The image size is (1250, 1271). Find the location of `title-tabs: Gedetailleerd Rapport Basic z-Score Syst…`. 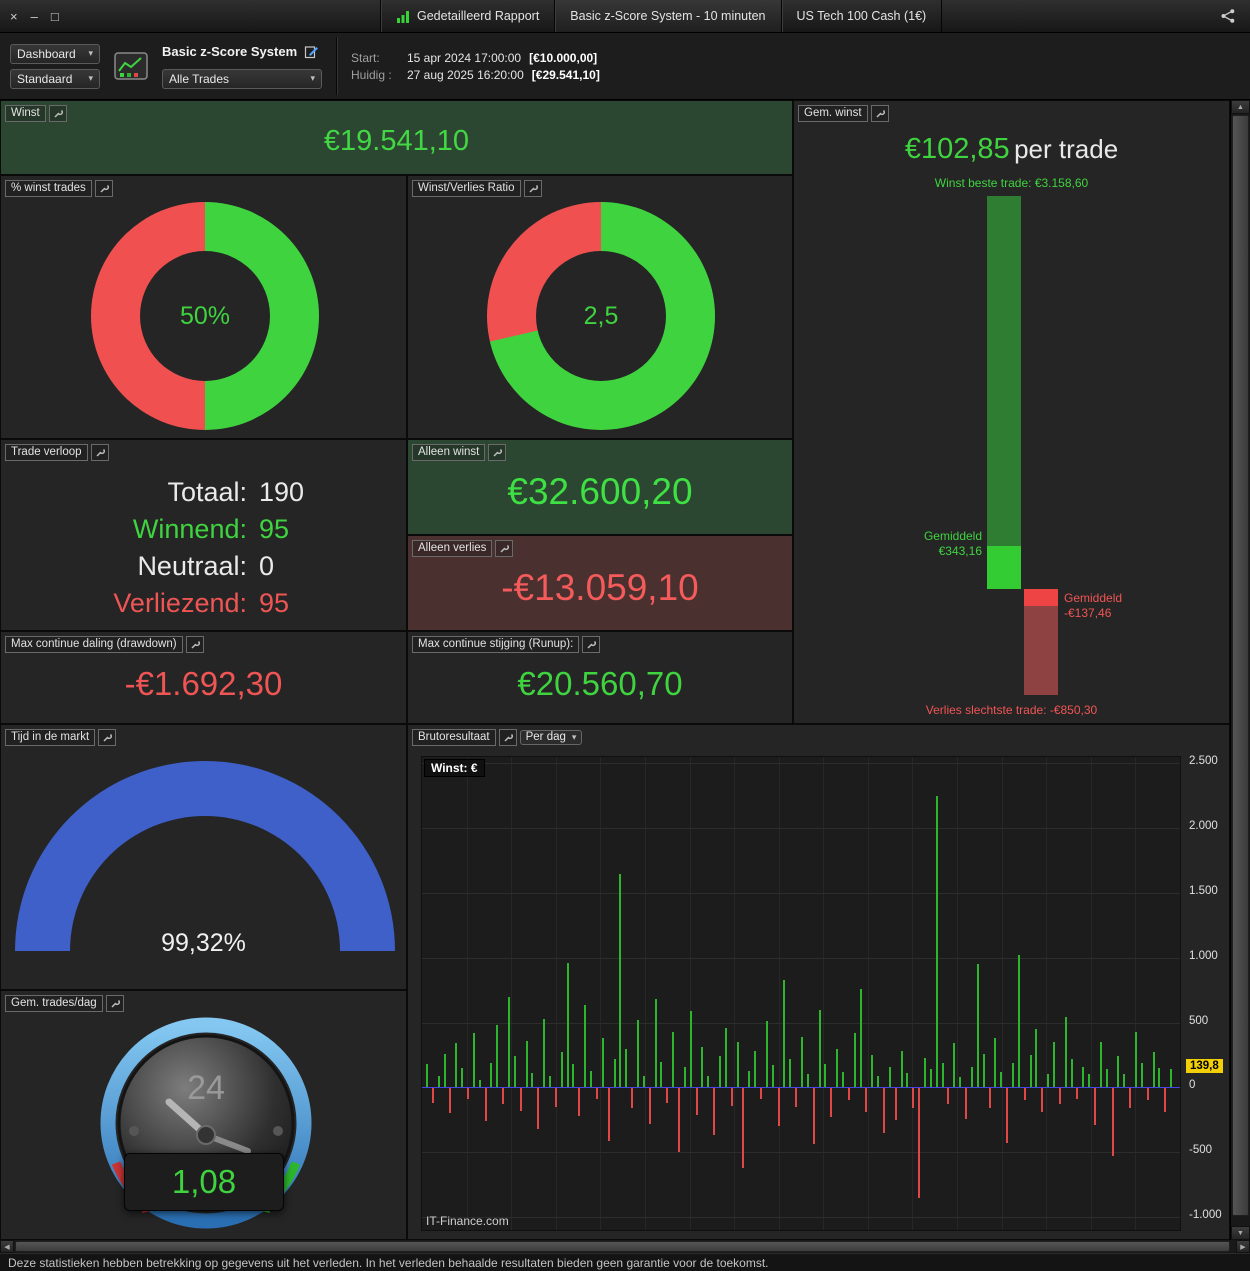

title-tabs: Gedetailleerd Rapport Basic z-Score Syst… is located at coordinates (661, 16).